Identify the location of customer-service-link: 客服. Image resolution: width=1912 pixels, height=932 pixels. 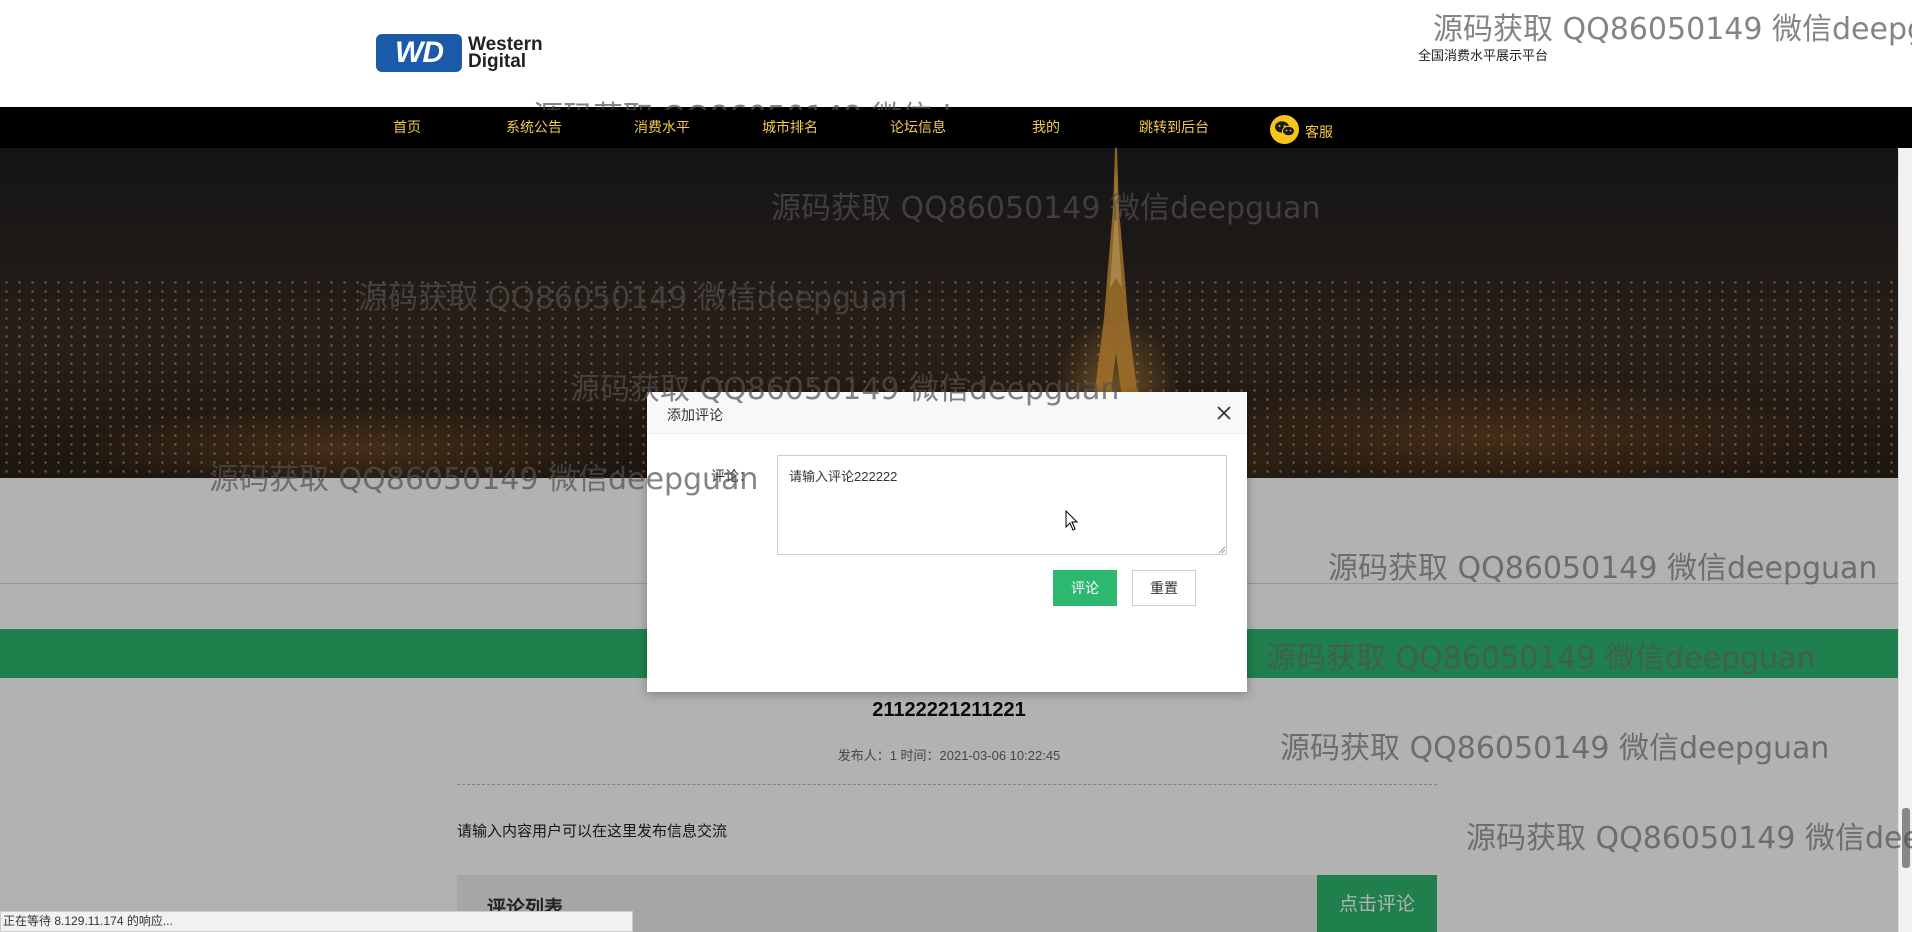
(1301, 129).